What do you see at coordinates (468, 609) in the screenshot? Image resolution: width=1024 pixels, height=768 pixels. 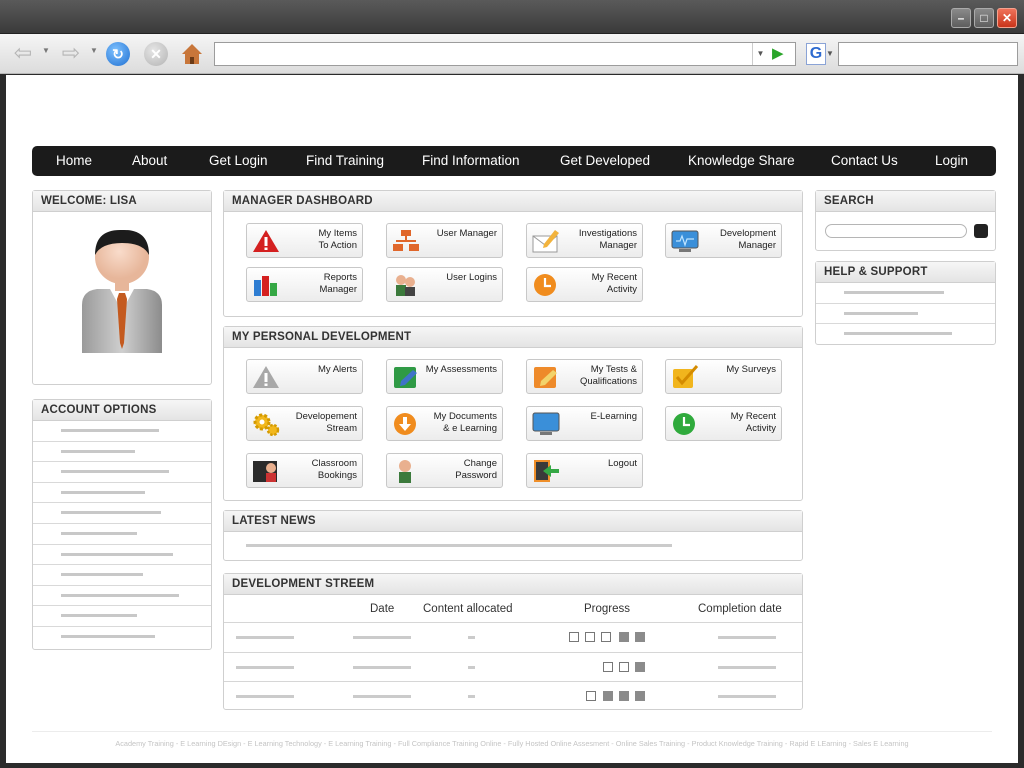 I see `column-content-allocated: Content allocated` at bounding box center [468, 609].